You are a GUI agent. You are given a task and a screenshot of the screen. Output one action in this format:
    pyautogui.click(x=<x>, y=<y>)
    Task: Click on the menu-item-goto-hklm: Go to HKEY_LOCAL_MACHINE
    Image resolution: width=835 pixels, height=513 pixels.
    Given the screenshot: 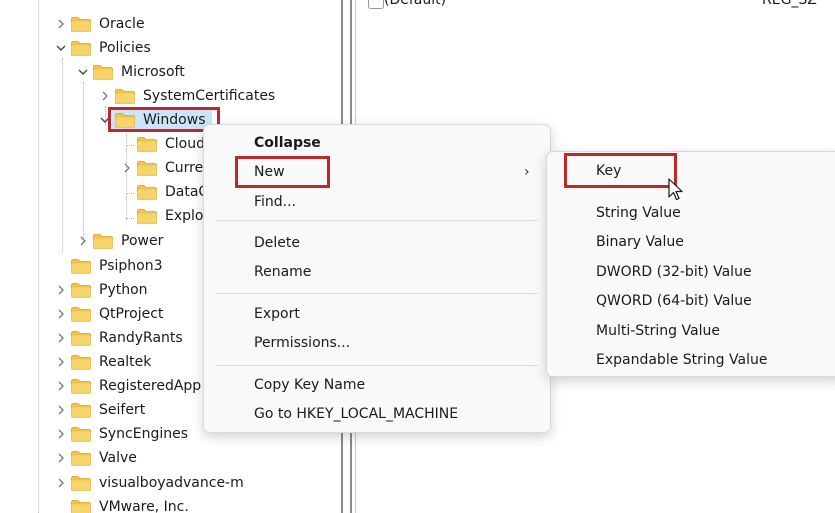 What is the action you would take?
    pyautogui.click(x=356, y=414)
    